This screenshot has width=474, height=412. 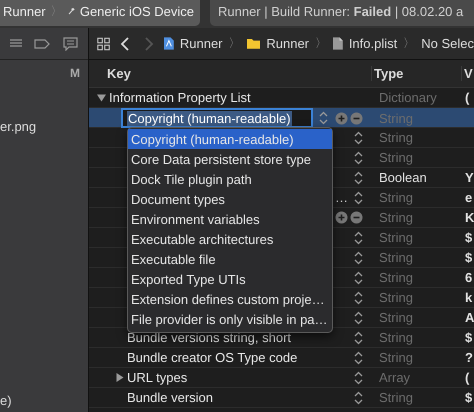 I want to click on type-text: Boolean, so click(x=403, y=177).